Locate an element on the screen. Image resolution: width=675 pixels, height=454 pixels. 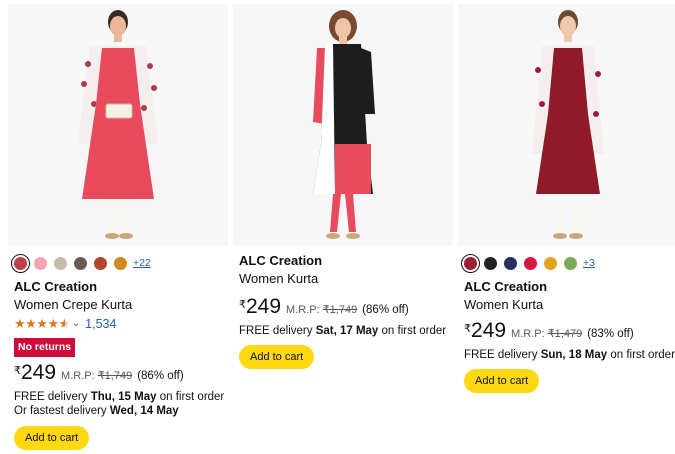
delivery-date: Thu, 15 May is located at coordinates (123, 397).